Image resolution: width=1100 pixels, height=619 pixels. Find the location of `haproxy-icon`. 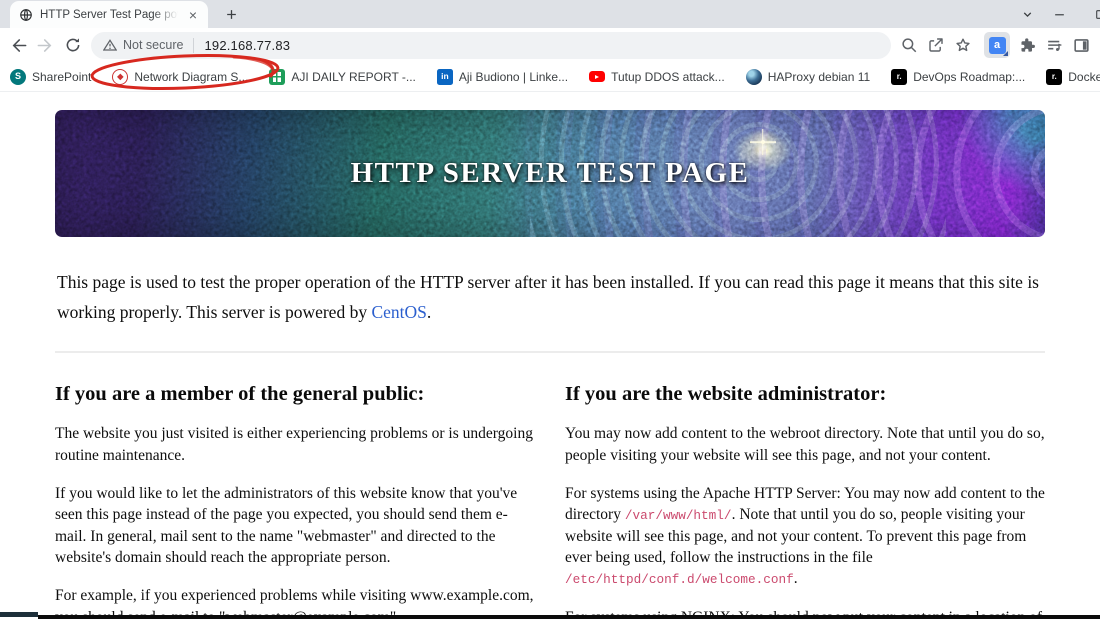

haproxy-icon is located at coordinates (753, 76).